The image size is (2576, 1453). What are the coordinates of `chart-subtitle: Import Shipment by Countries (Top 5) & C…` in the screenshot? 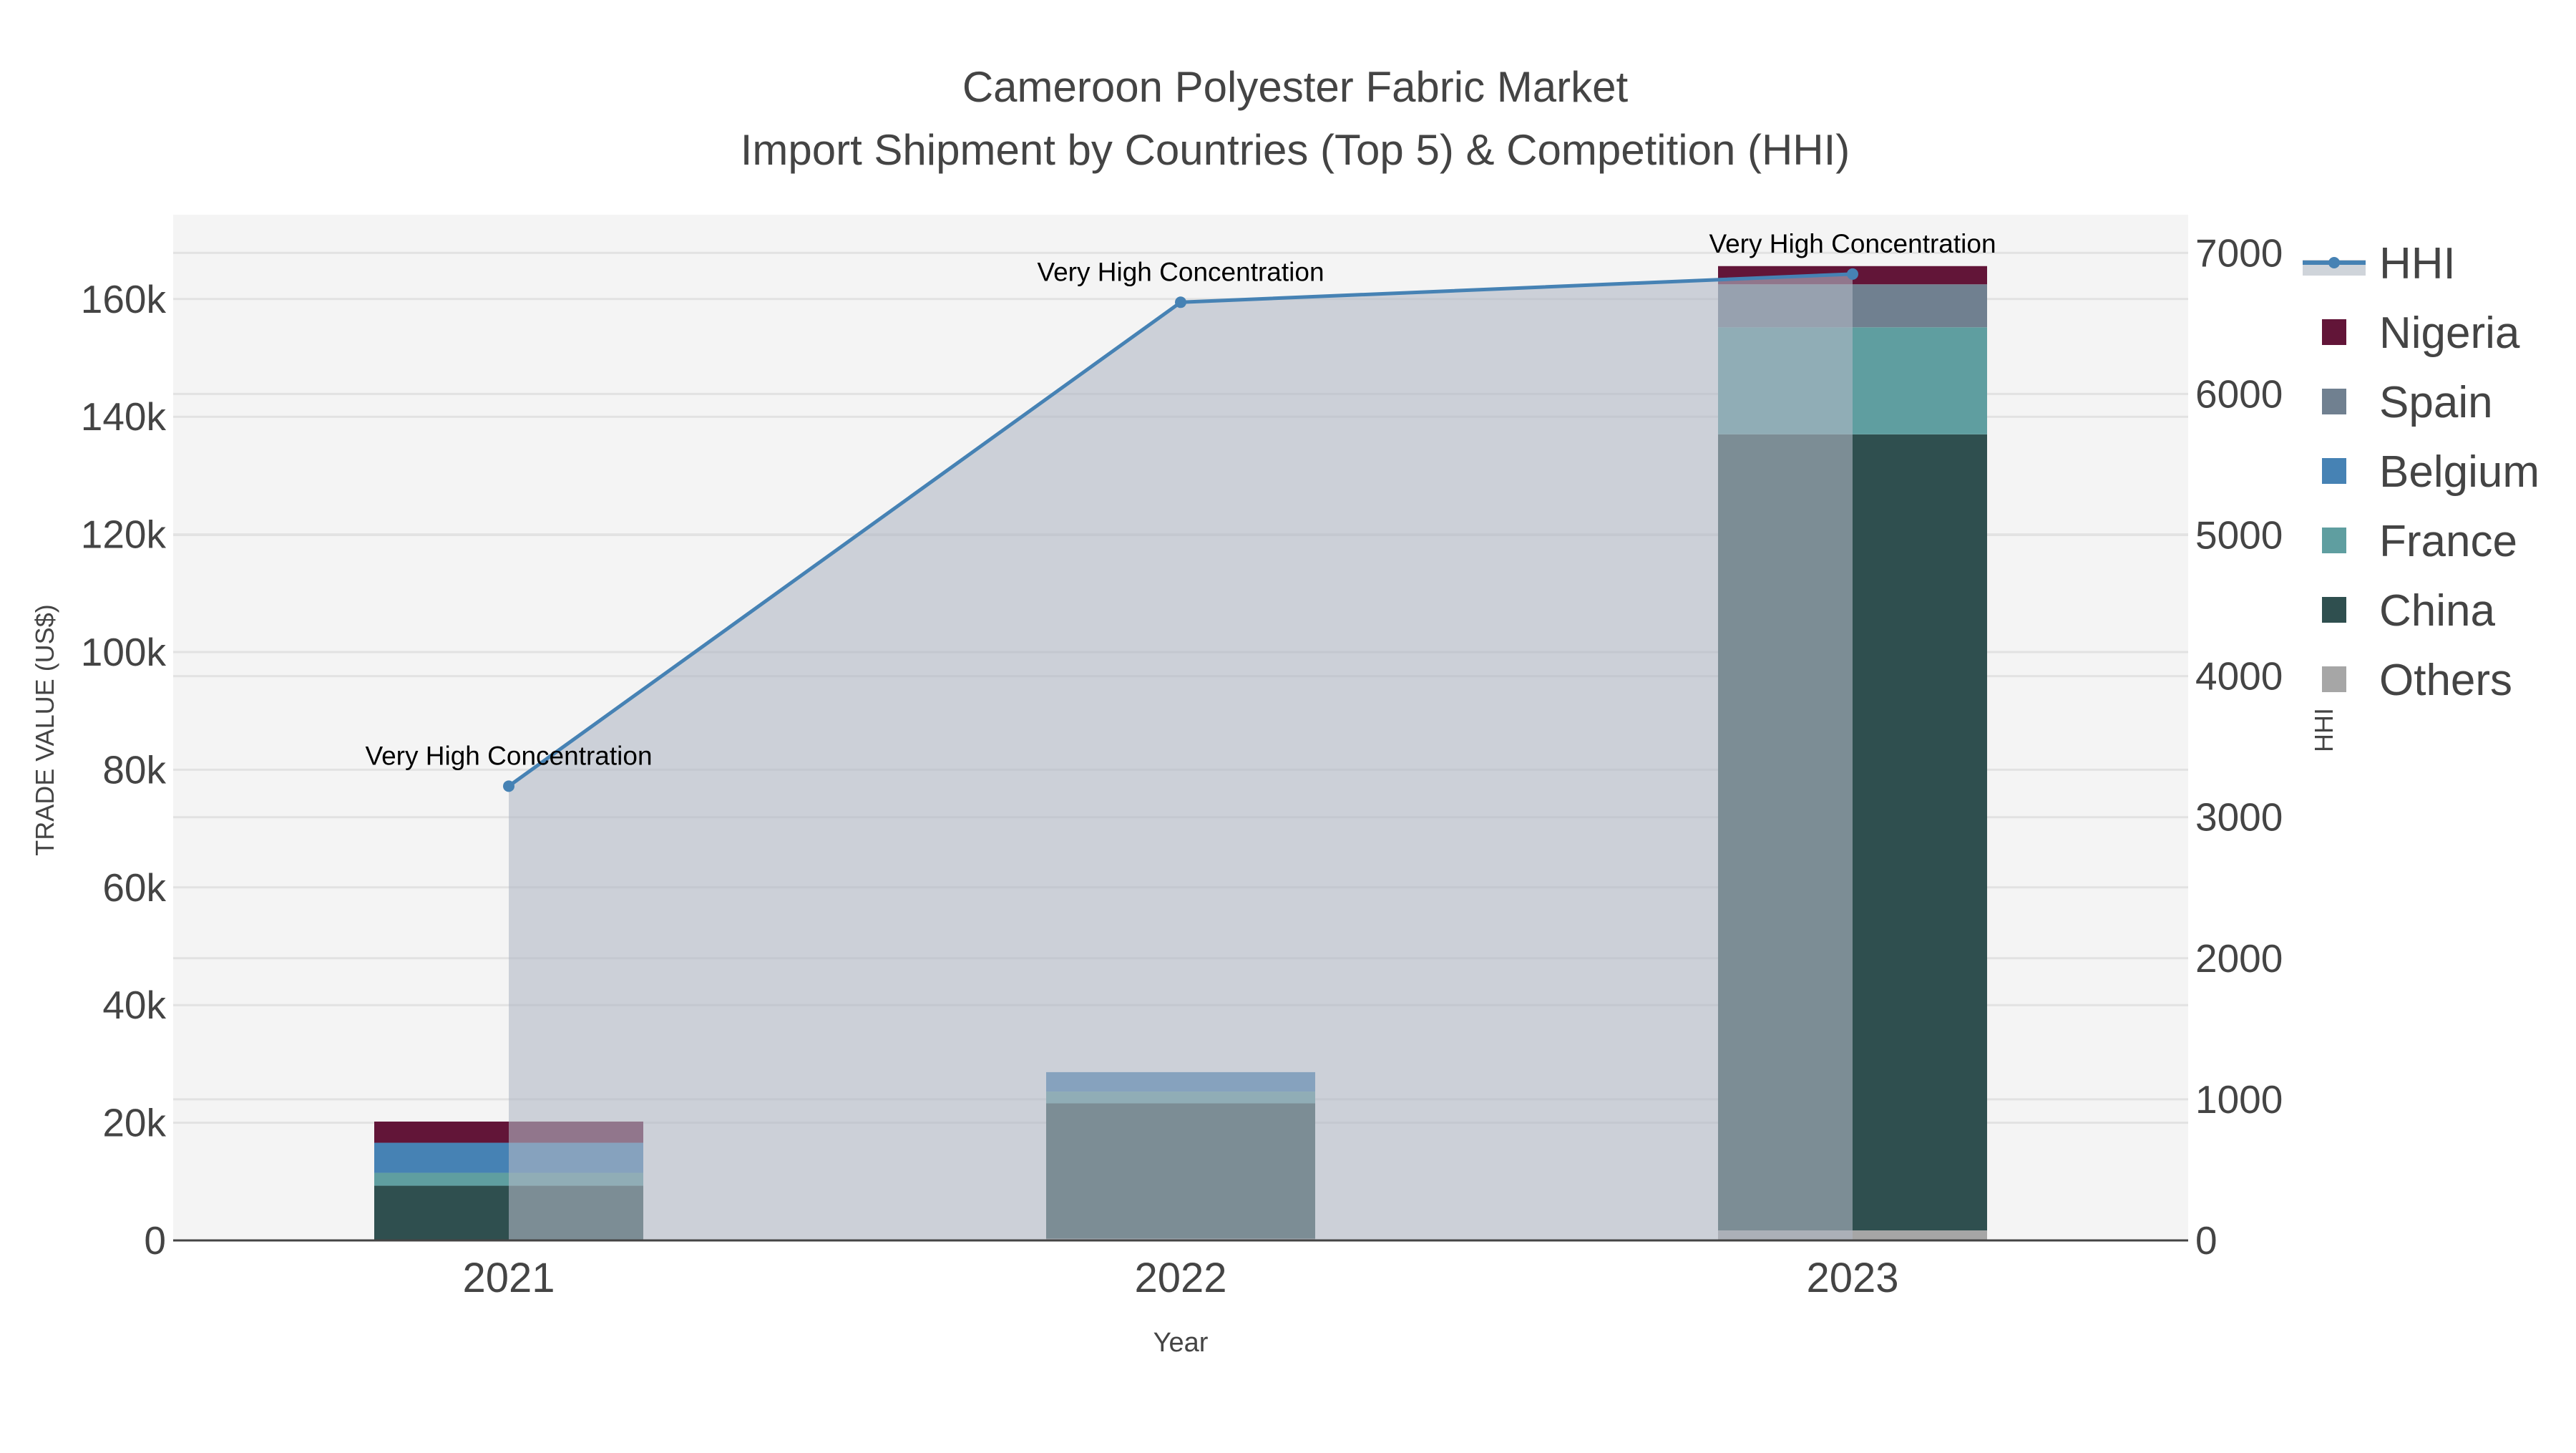 It's located at (1295, 150).